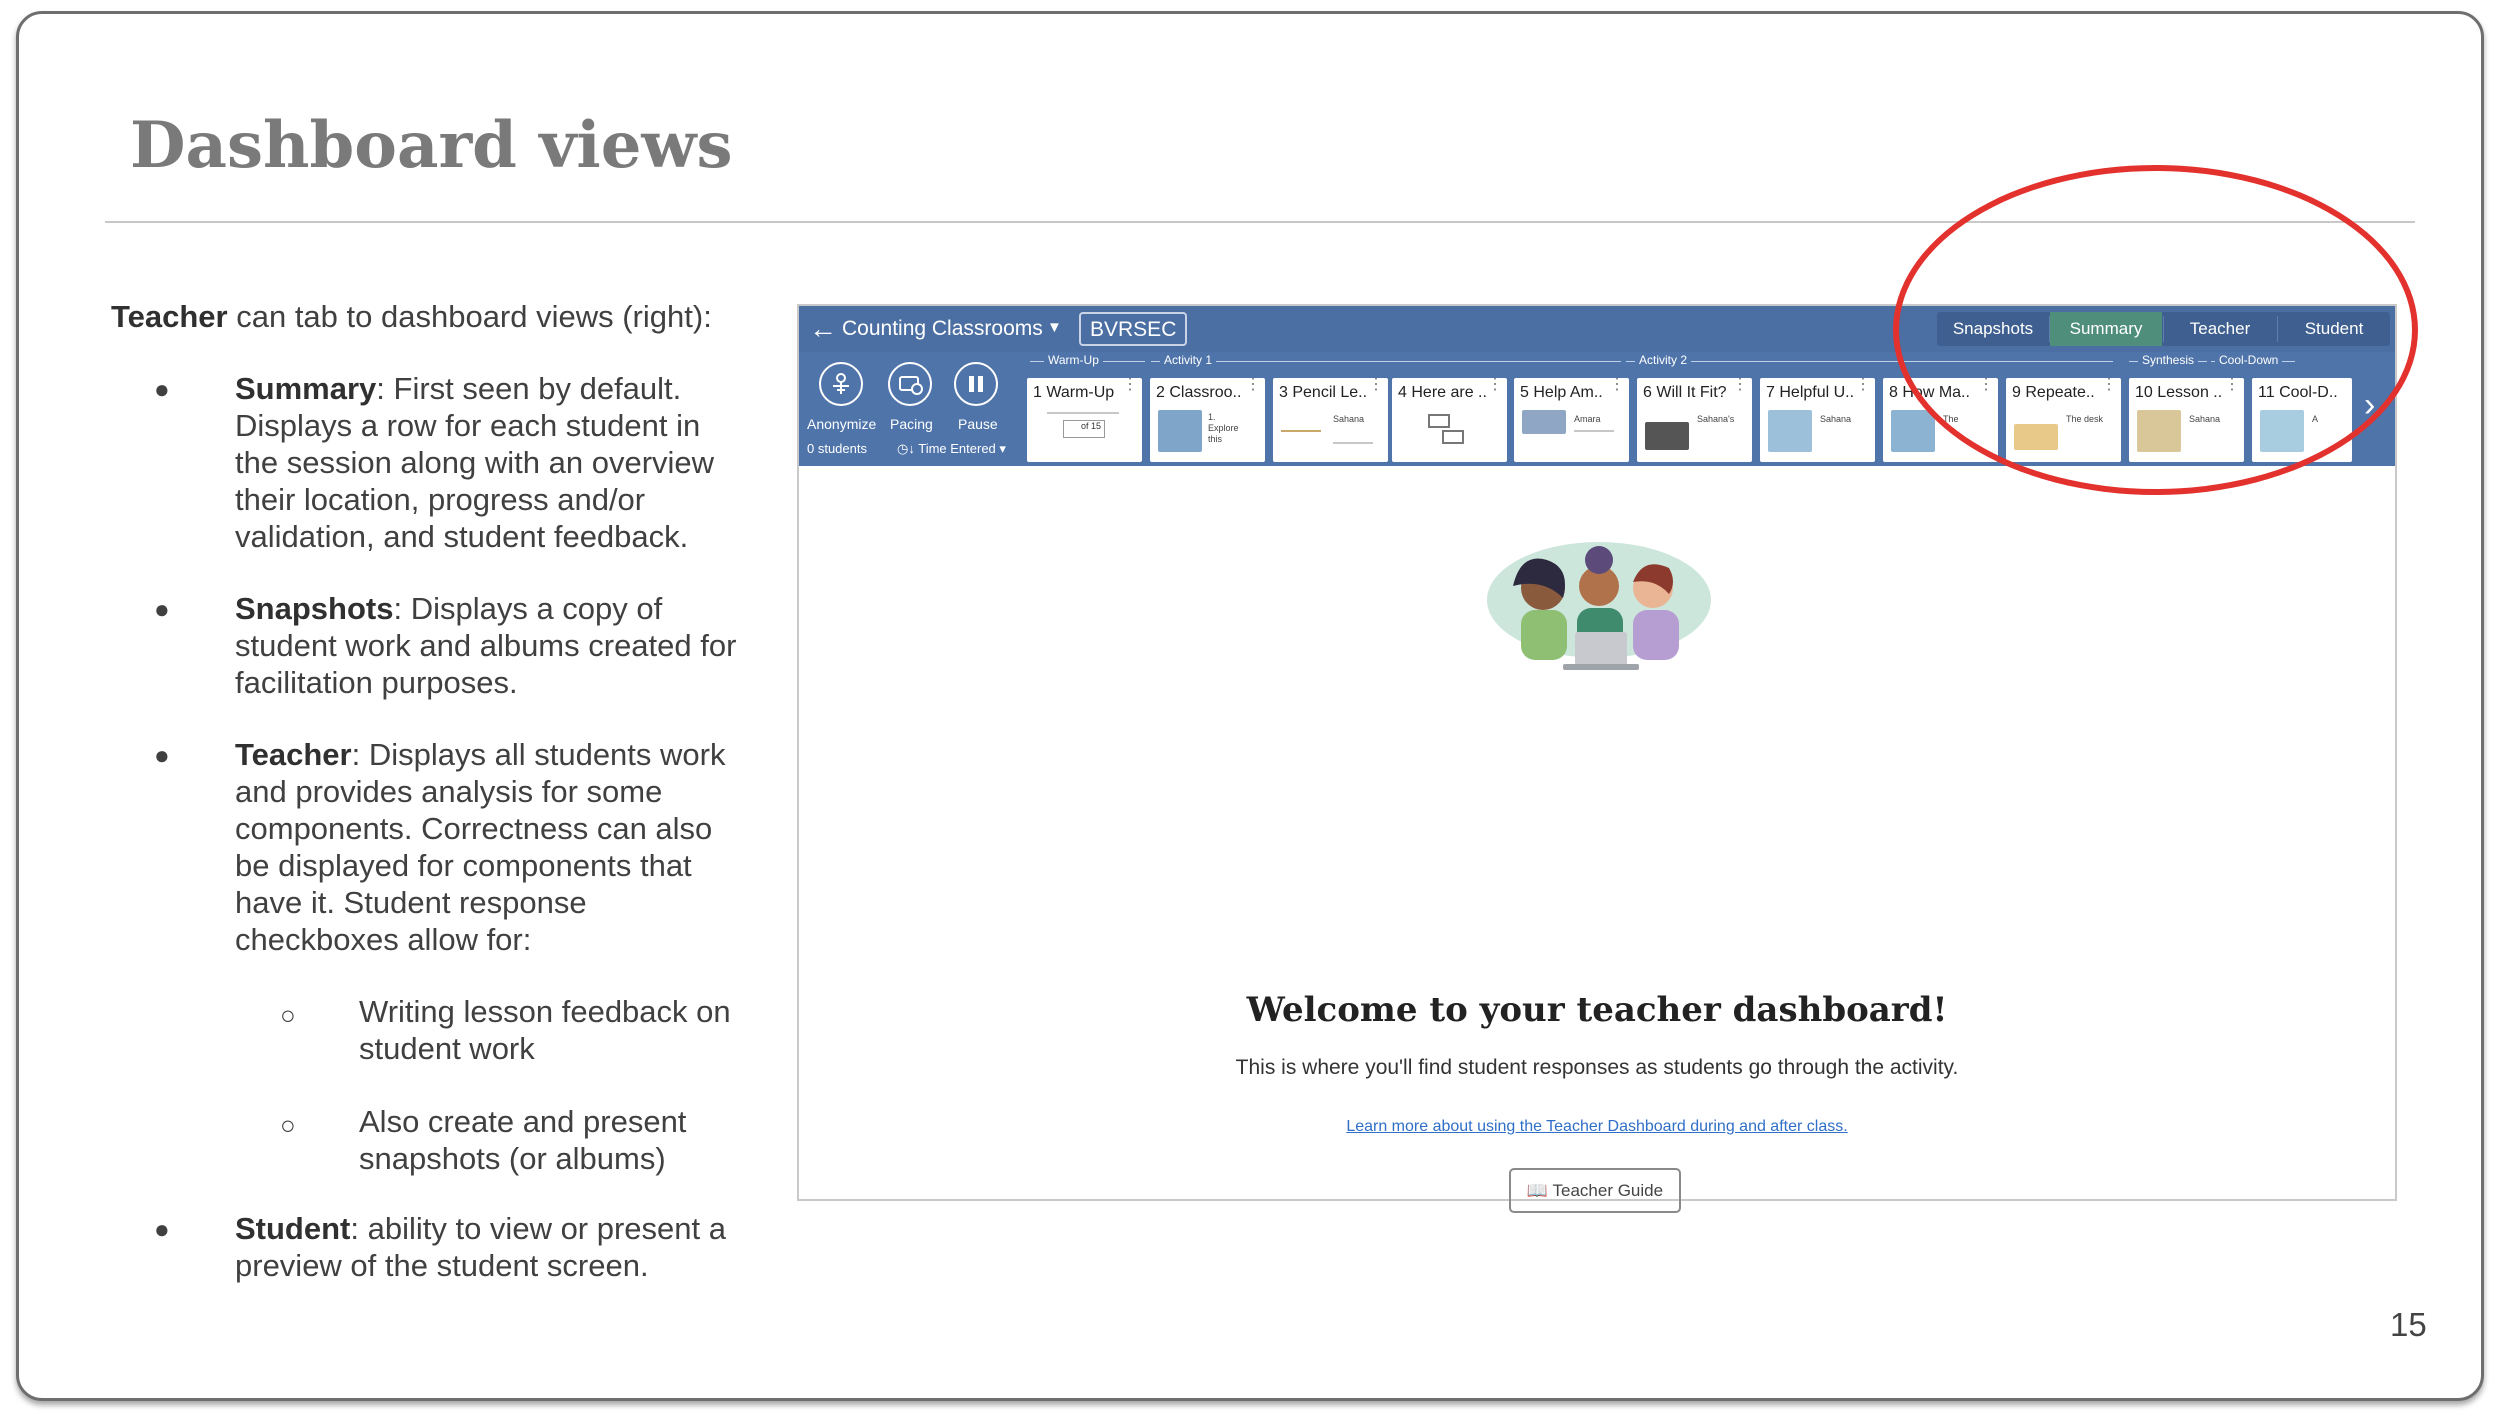  I want to click on lesson-card: 7 Helpful U.. ⋮ Sahana, so click(1817, 420).